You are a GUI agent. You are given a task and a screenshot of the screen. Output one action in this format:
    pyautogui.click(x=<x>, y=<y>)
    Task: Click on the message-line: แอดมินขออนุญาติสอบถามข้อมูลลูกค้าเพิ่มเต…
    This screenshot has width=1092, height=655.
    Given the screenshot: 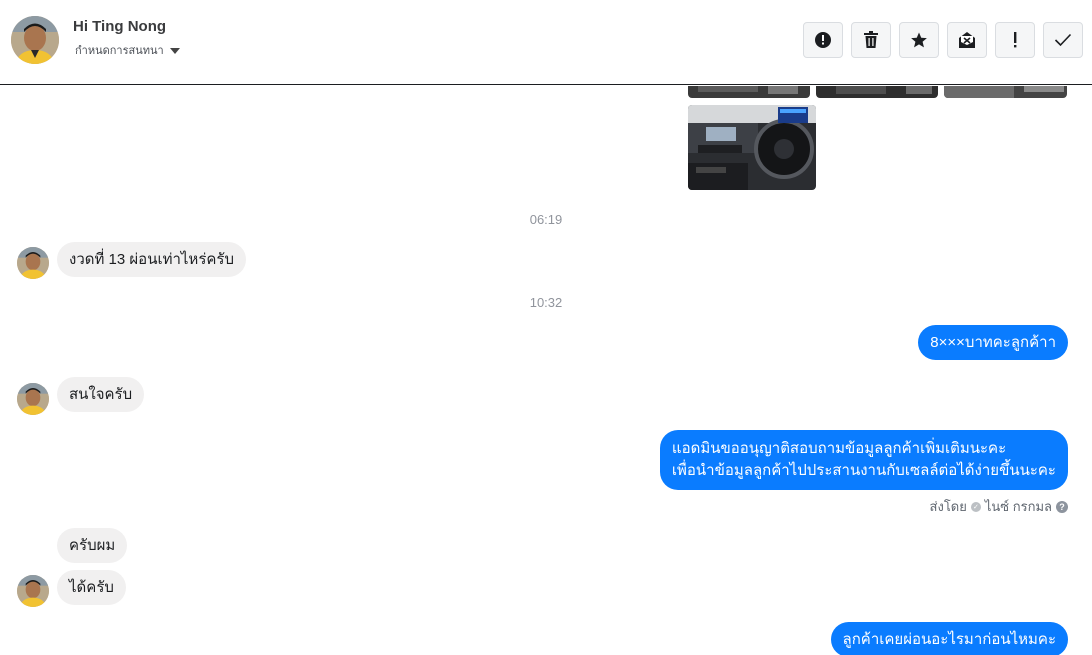 What is the action you would take?
    pyautogui.click(x=839, y=448)
    